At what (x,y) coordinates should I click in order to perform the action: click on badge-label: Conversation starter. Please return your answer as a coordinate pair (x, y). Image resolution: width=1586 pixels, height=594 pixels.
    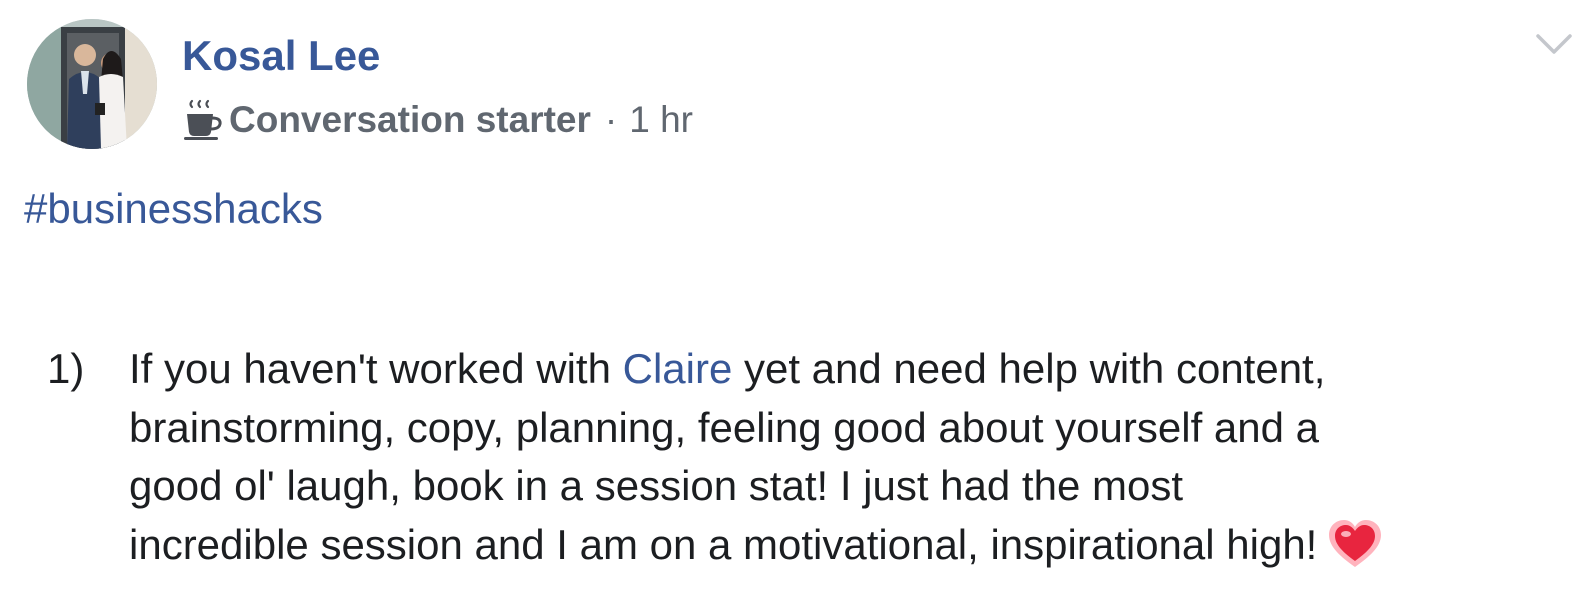
    Looking at the image, I should click on (410, 119).